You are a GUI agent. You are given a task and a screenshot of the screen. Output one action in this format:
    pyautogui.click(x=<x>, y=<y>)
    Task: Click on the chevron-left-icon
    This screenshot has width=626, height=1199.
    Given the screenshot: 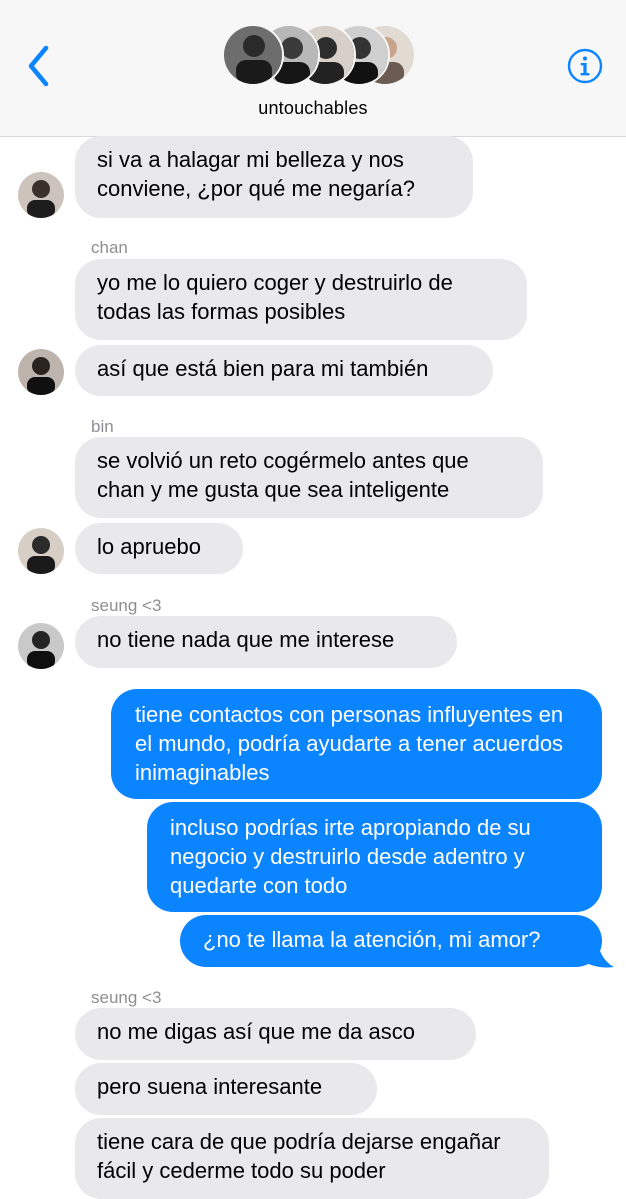 What is the action you would take?
    pyautogui.click(x=38, y=66)
    